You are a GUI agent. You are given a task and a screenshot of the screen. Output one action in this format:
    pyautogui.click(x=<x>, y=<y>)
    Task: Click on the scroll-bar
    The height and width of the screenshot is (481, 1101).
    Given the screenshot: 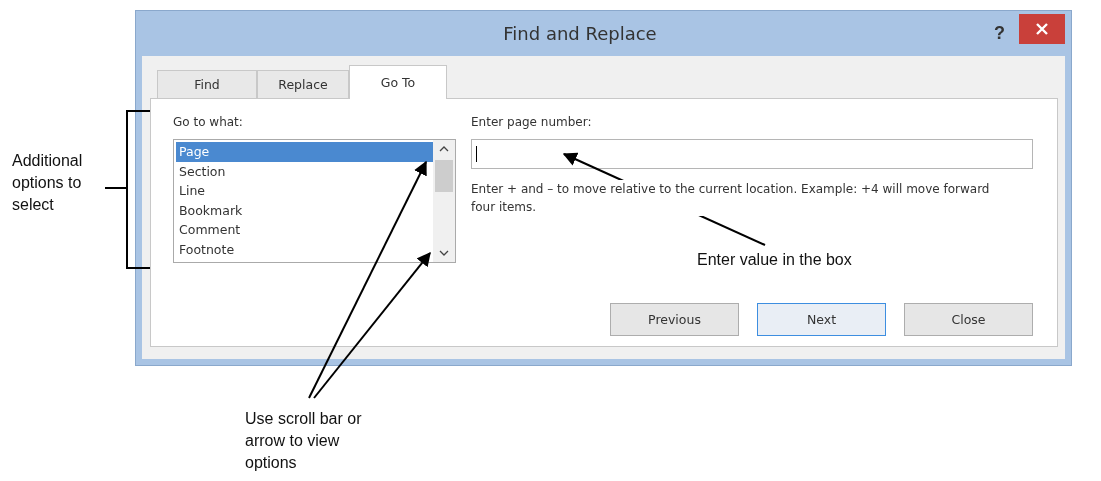 What is the action you would take?
    pyautogui.click(x=444, y=201)
    